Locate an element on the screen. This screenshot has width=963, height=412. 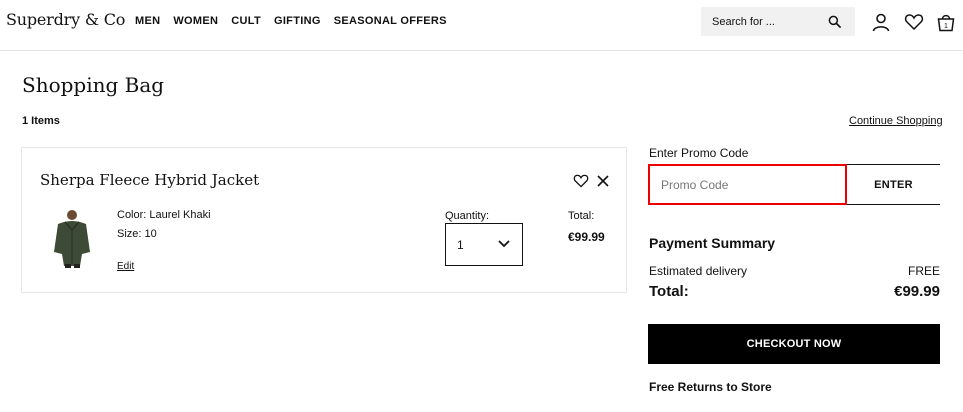
continue-shopping-link: Continue Shopping is located at coordinates (896, 121).